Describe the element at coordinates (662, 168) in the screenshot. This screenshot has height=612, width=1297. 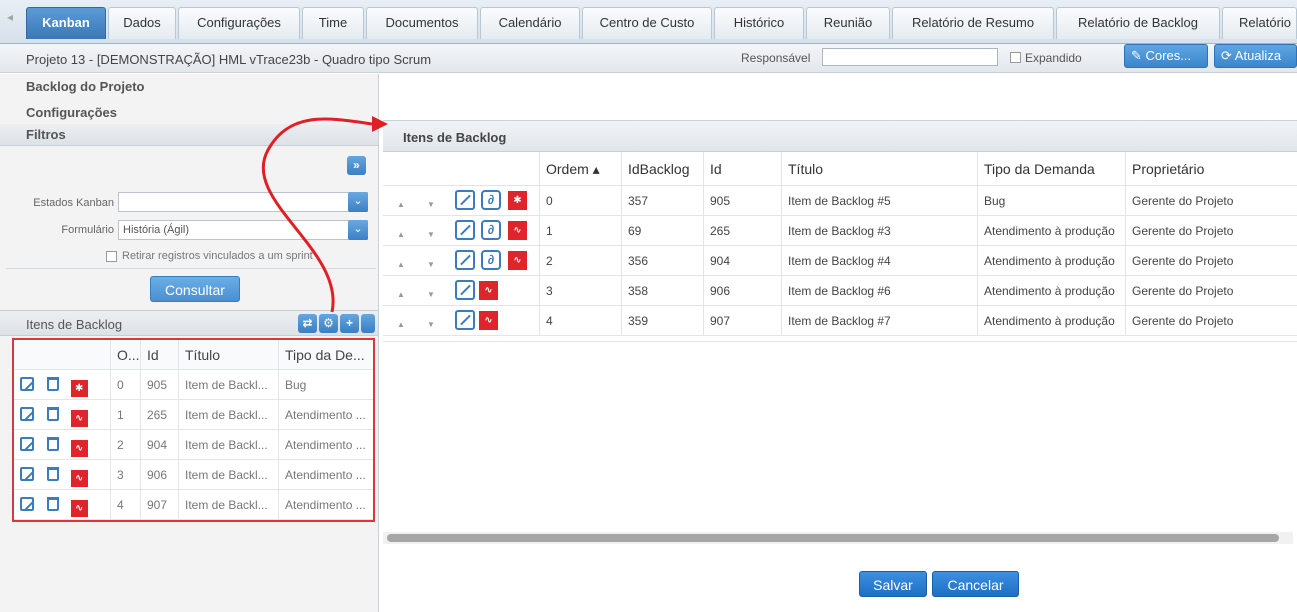
I see `col-idbacklog: IdBacklog` at that location.